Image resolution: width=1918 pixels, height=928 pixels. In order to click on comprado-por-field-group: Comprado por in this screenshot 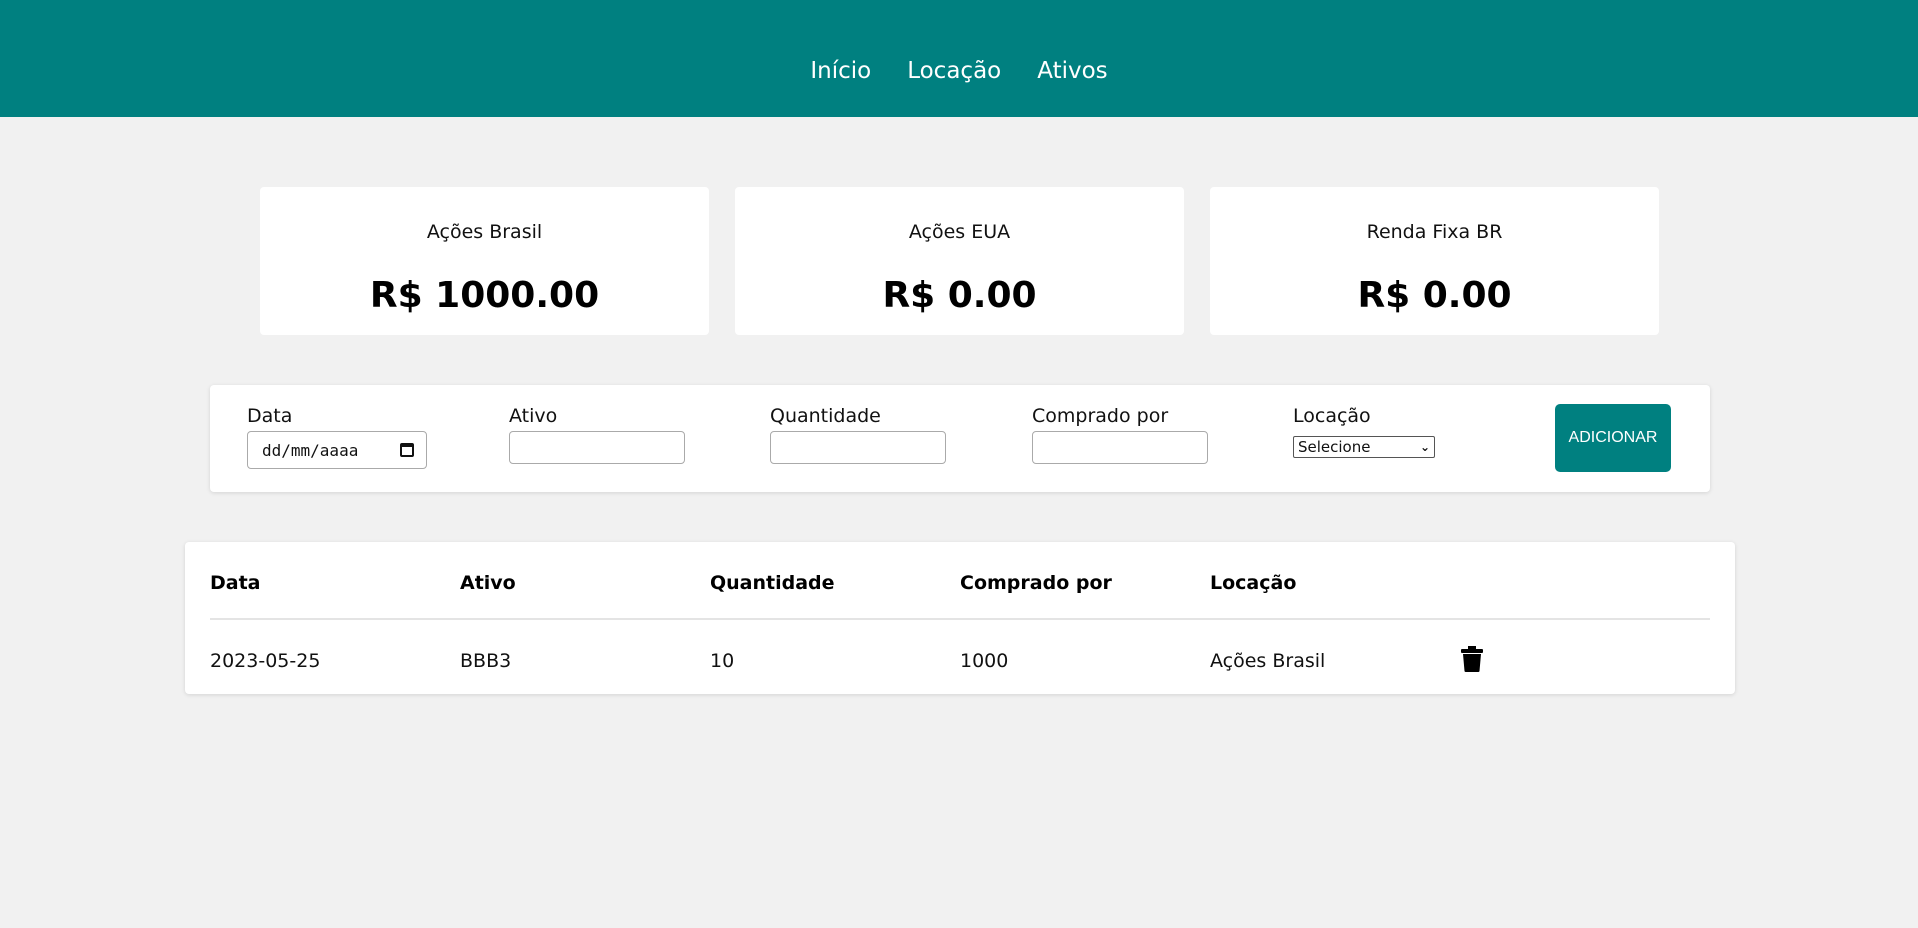, I will do `click(1120, 434)`.